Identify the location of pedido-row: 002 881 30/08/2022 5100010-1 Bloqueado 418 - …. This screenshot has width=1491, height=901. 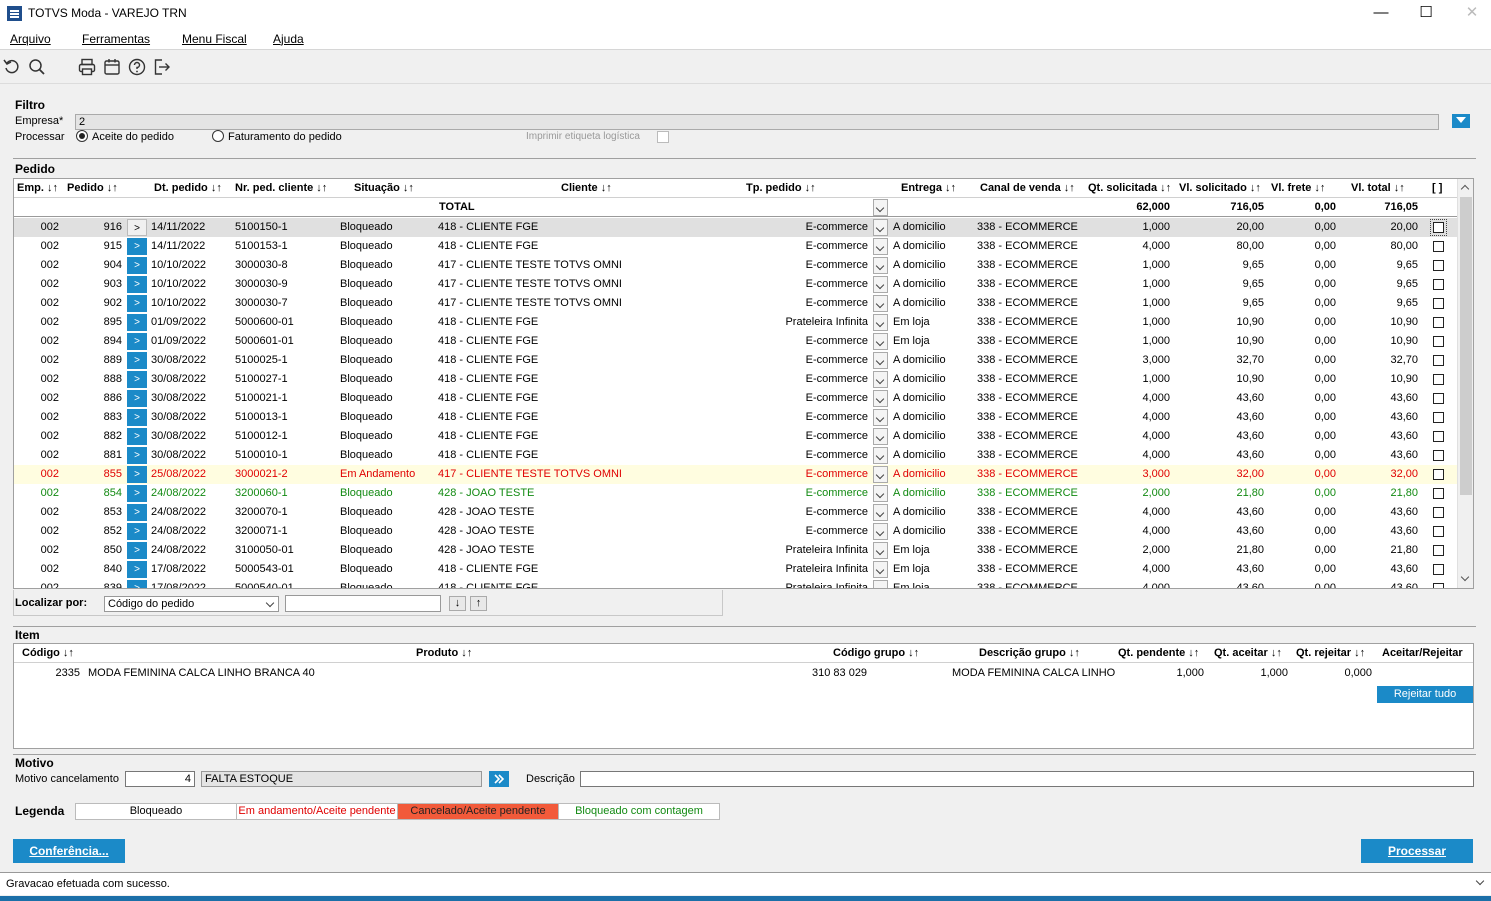
(735, 455).